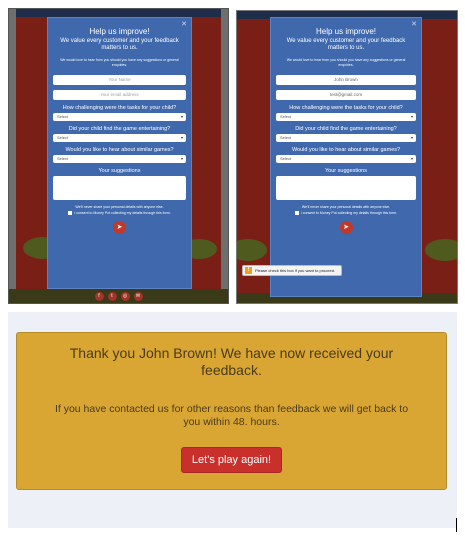 This screenshot has height=539, width=465. Describe the element at coordinates (12, 156) in the screenshot. I see `left-border` at that location.